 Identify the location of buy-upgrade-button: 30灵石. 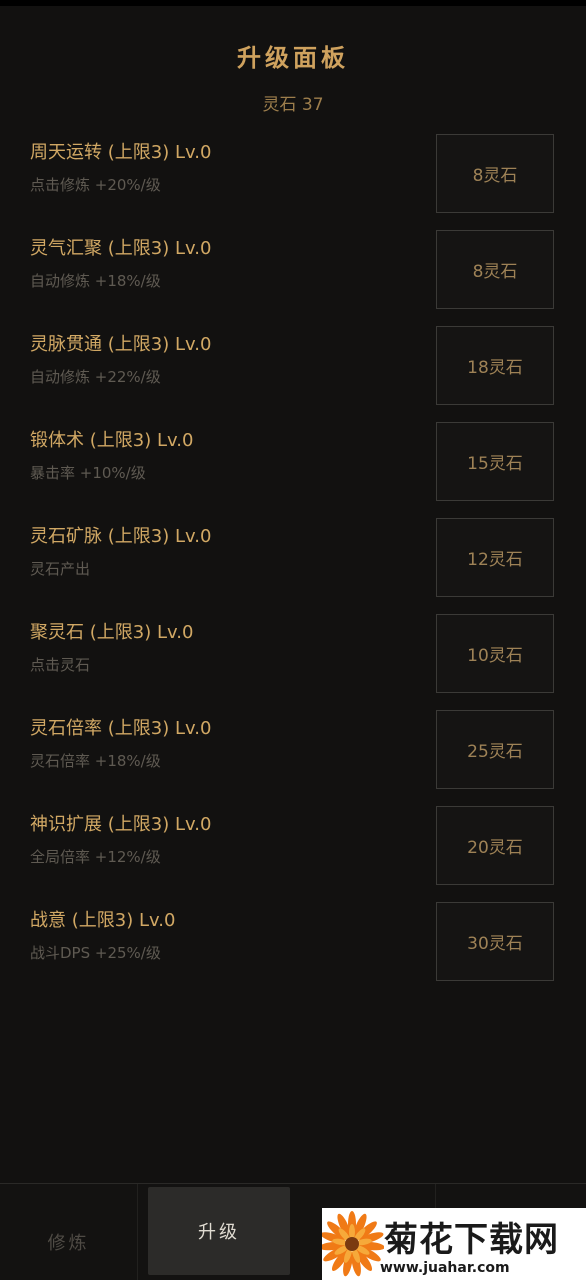
(495, 941).